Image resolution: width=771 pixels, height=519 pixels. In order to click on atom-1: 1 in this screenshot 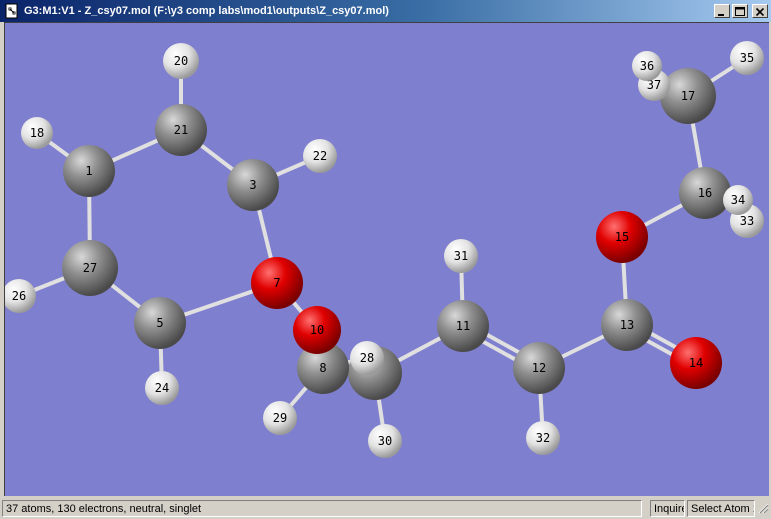, I will do `click(89, 171)`.